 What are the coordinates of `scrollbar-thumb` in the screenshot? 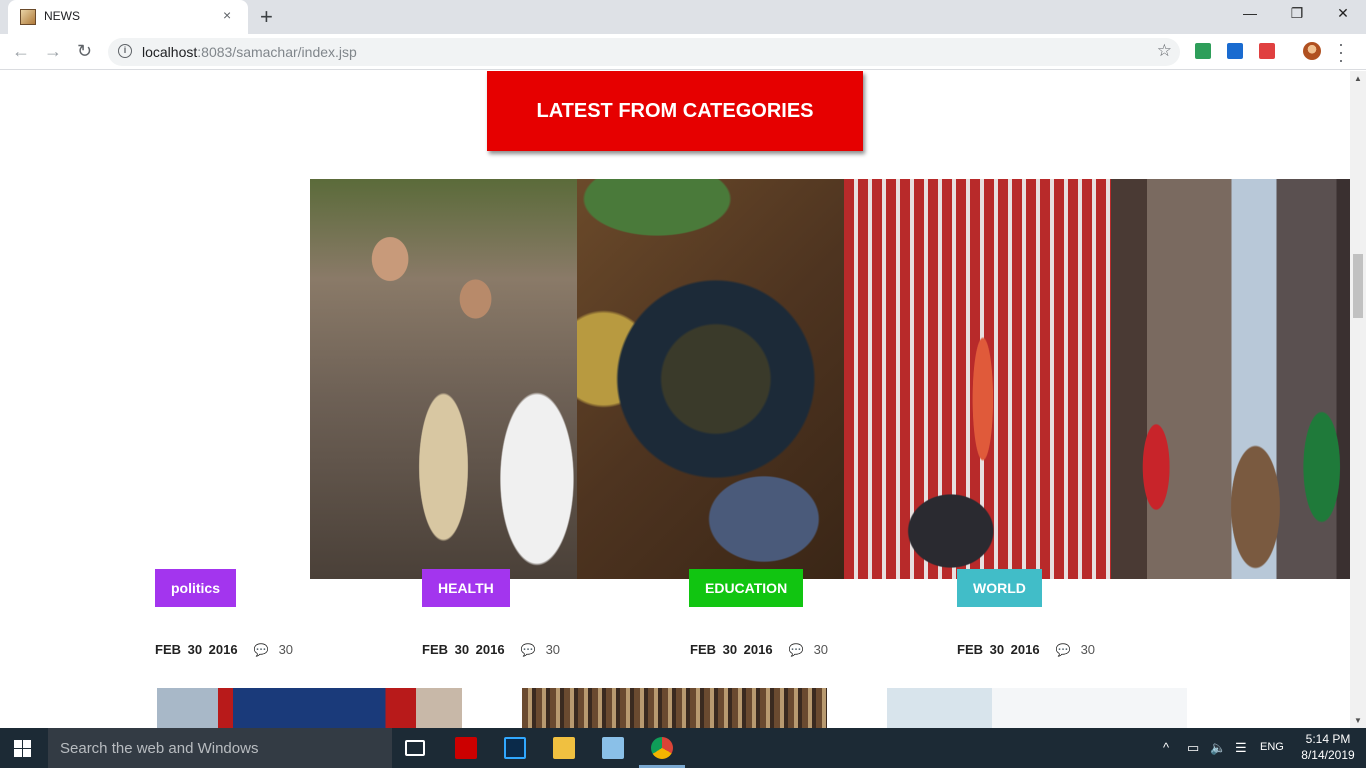 It's located at (1358, 286).